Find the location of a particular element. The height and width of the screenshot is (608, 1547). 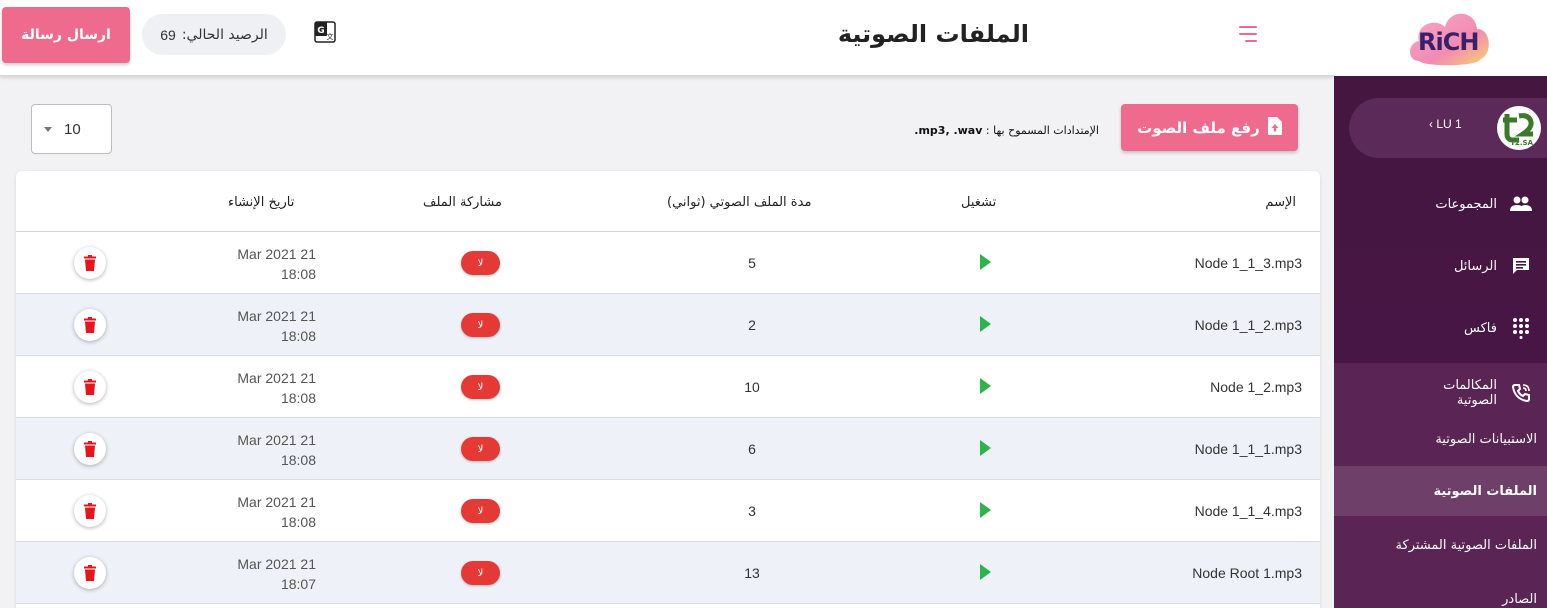

duration: 10 is located at coordinates (752, 387).